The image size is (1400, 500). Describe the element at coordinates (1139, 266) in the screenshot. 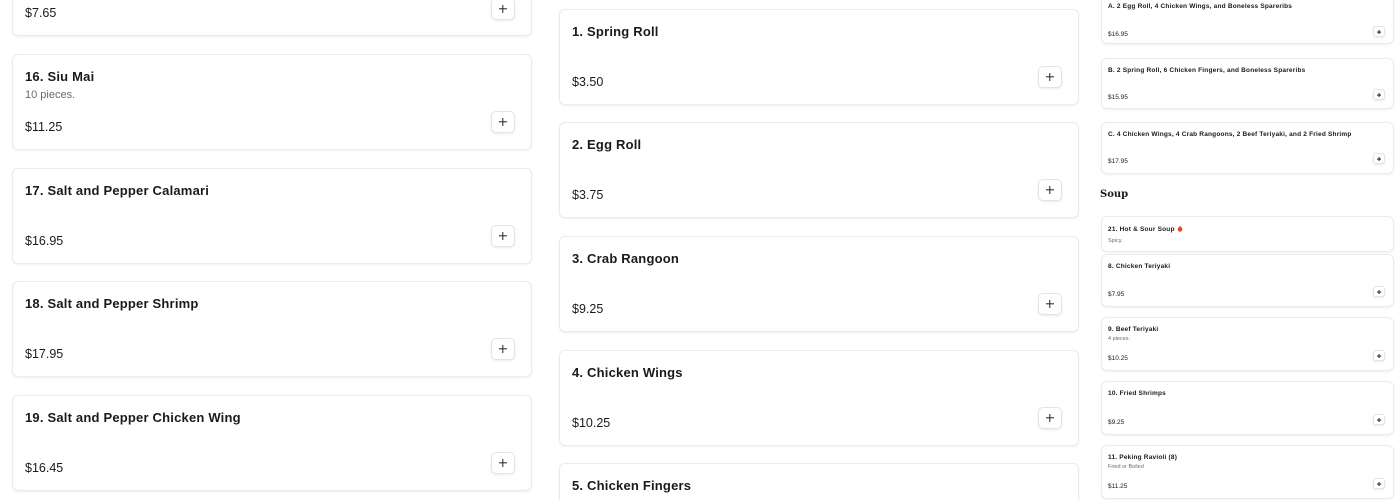

I see `item-name: 8. Chicken Teriyaki` at that location.